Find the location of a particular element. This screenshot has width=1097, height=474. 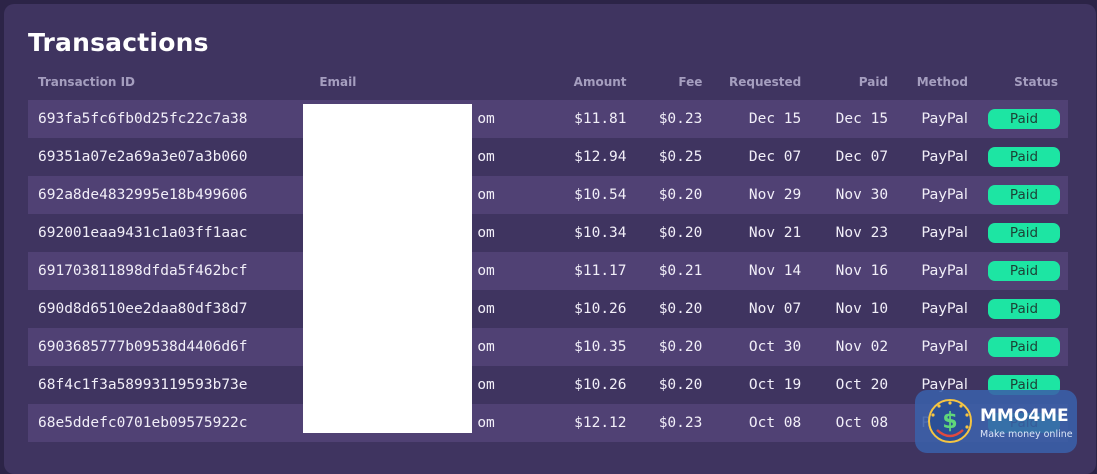

amount-cell: $10.35 is located at coordinates (587, 347).